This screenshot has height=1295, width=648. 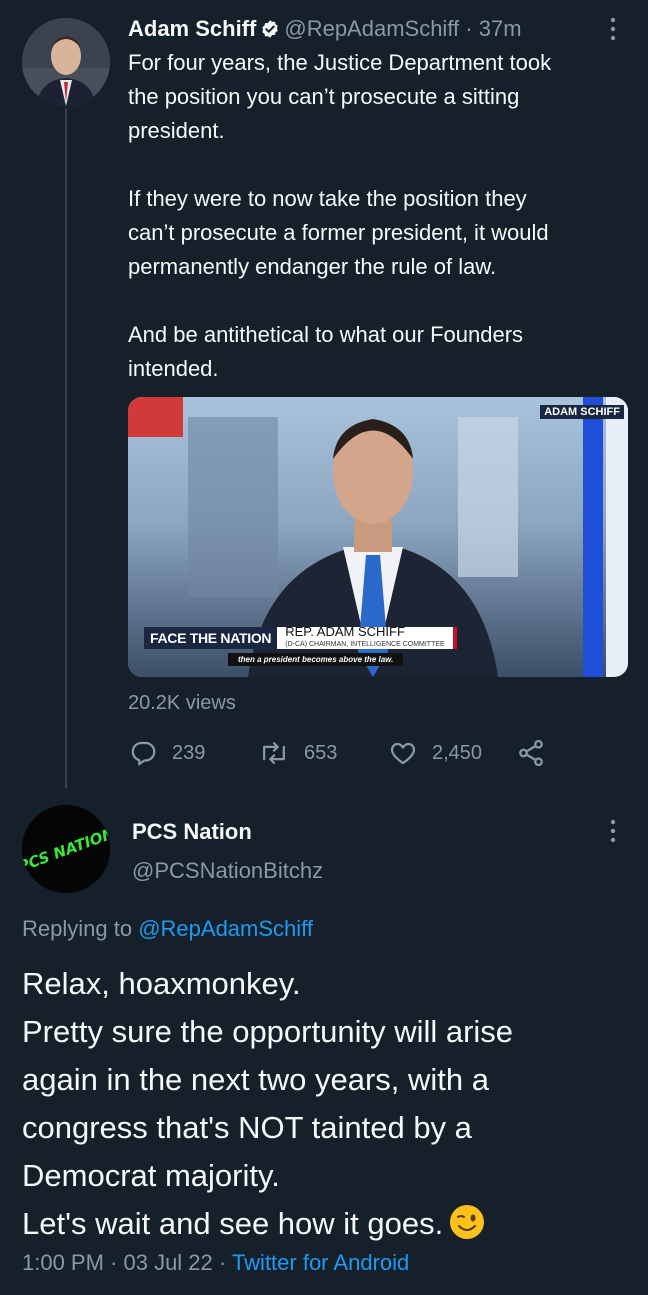 I want to click on like-count: 2,450, so click(x=457, y=752).